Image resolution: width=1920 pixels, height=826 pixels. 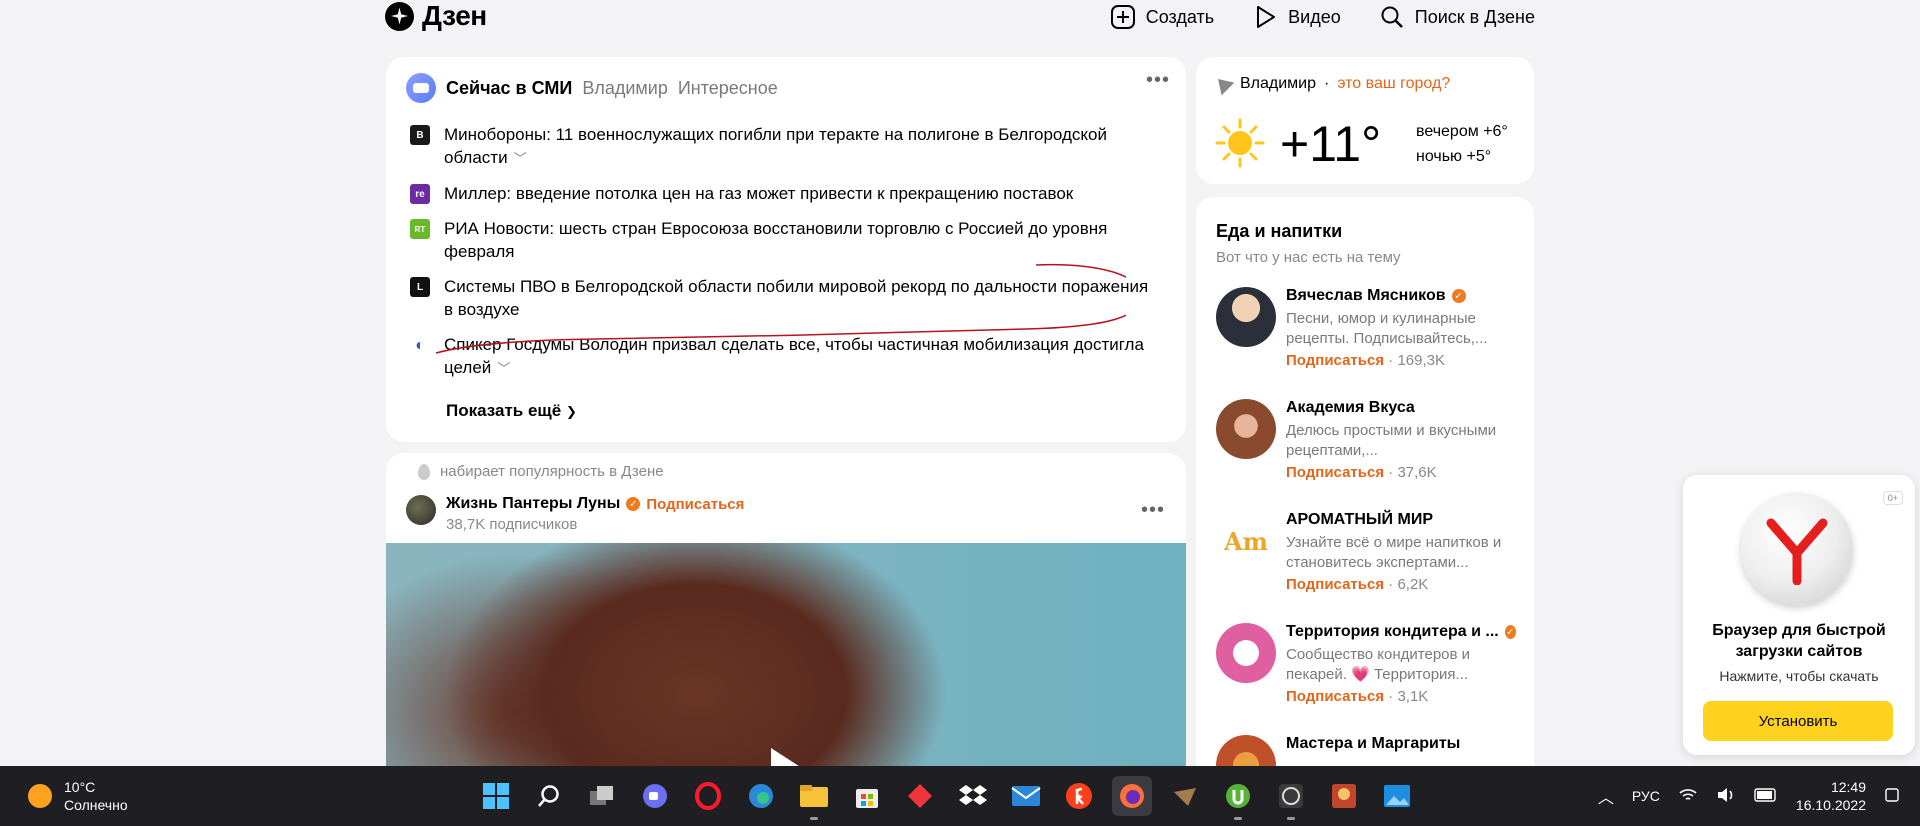 I want to click on section-subtitle: Вот что у нас есть на тему, so click(x=1308, y=257).